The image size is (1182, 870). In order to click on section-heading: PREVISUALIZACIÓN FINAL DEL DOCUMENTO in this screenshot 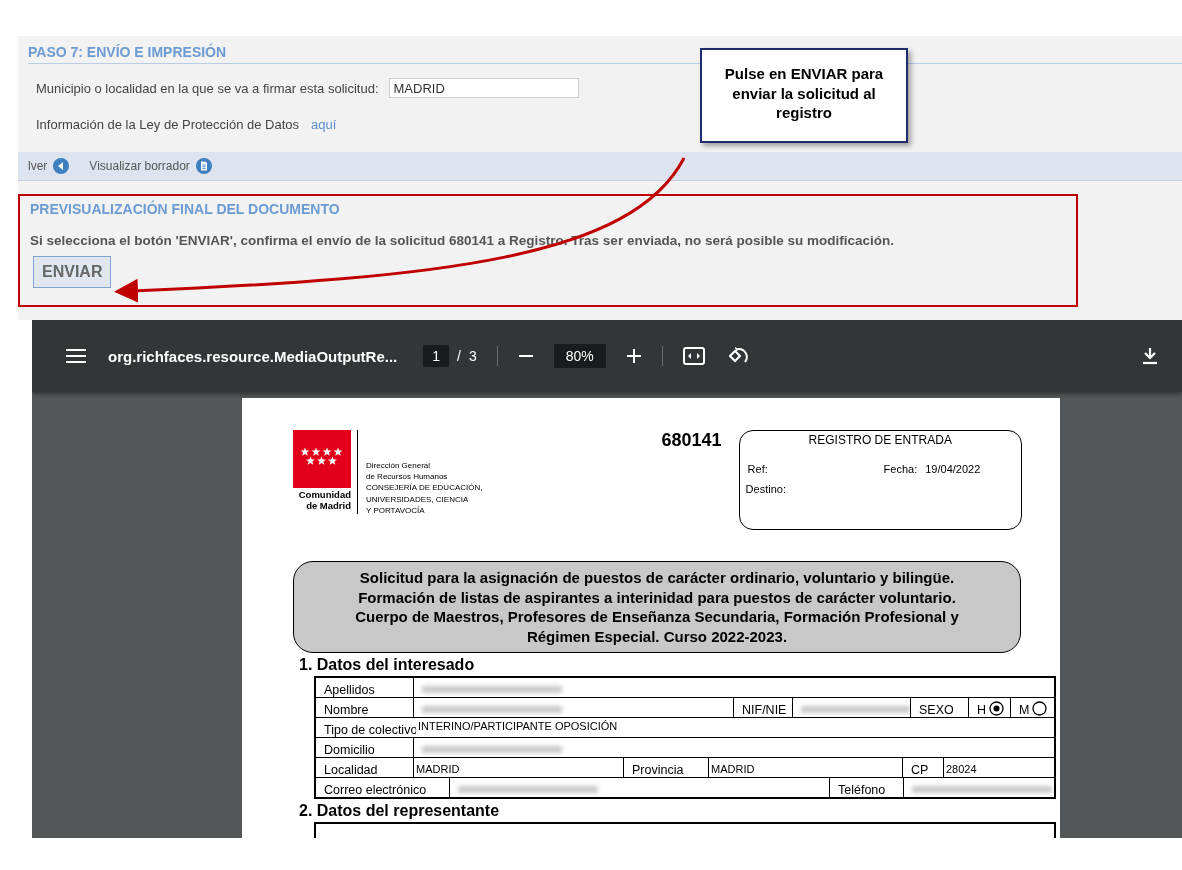, I will do `click(185, 209)`.